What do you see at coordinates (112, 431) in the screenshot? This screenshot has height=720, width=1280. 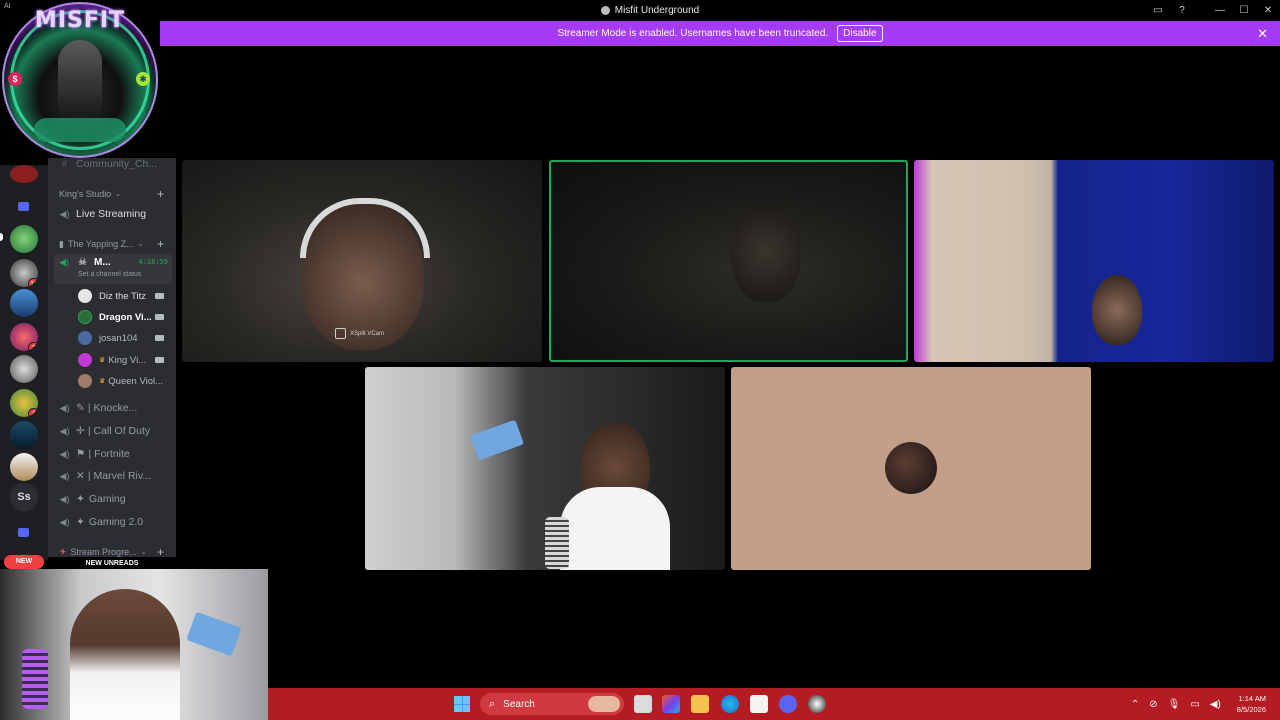 I see `voice-channel: ◀) ✛ | Call Of Duty` at bounding box center [112, 431].